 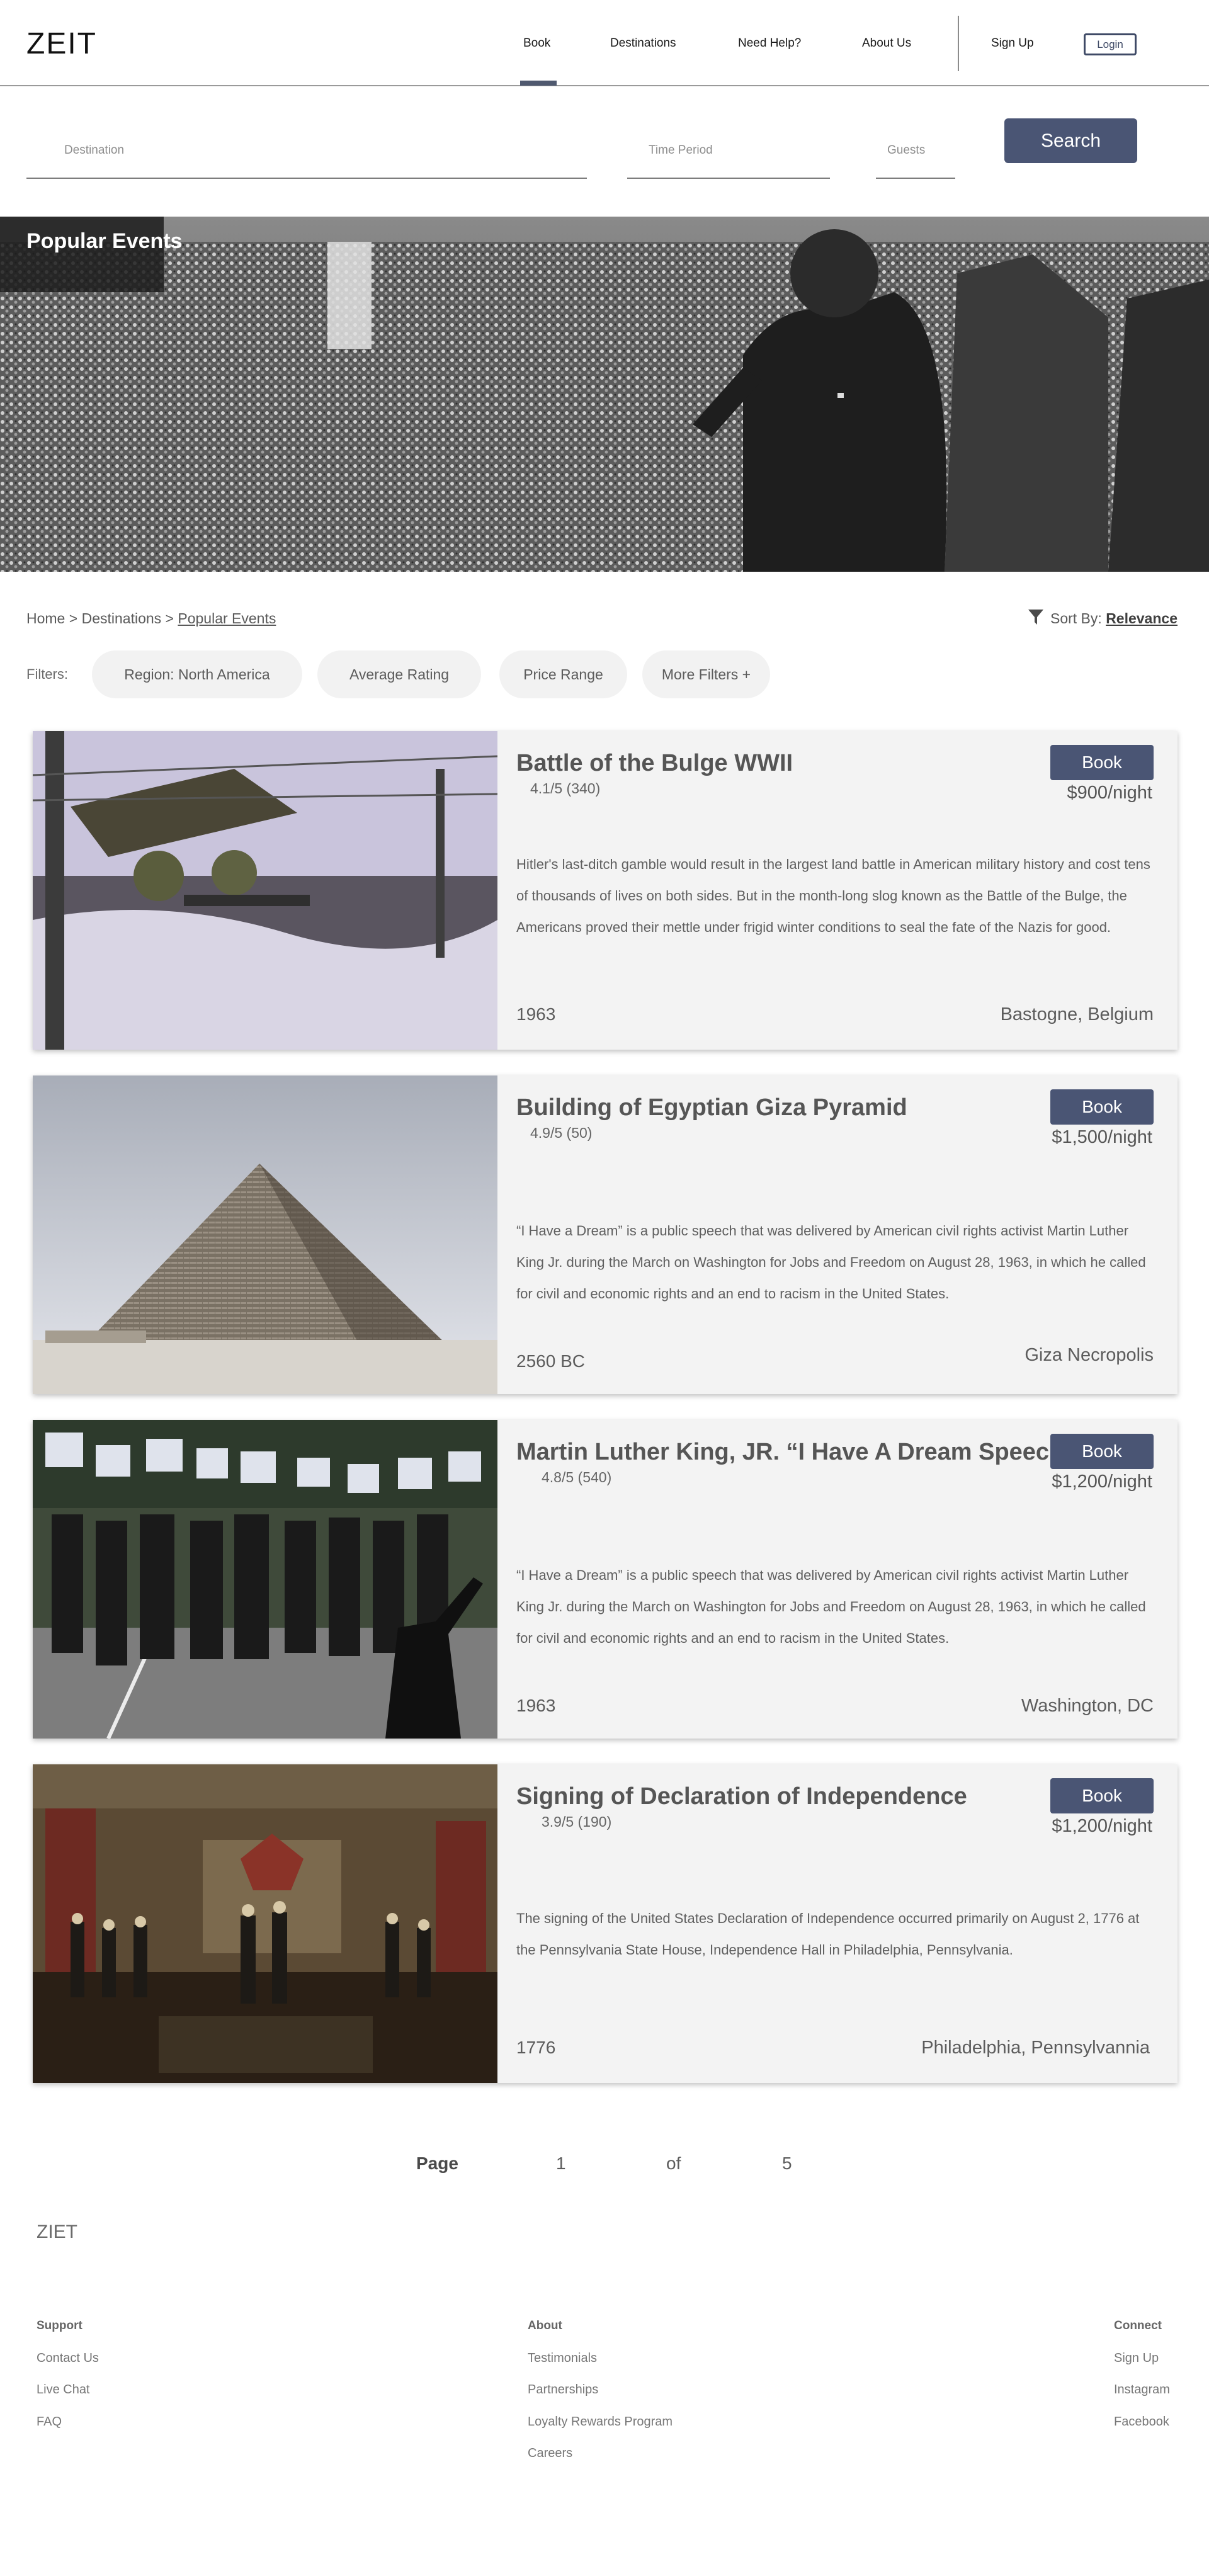 What do you see at coordinates (545, 2325) in the screenshot?
I see `footer-about-heading: About` at bounding box center [545, 2325].